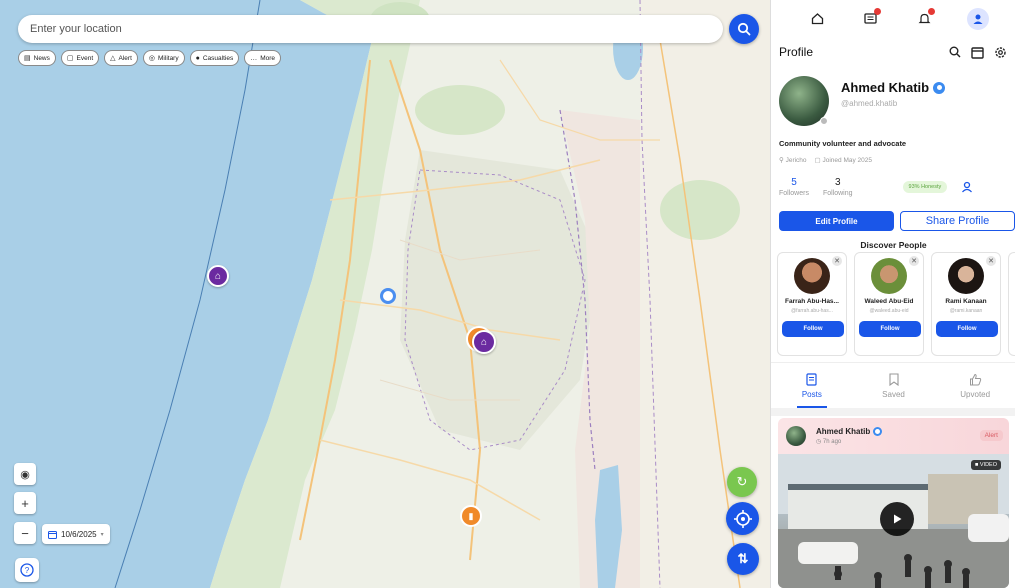 Image resolution: width=1015 pixels, height=588 pixels. Describe the element at coordinates (1011, 304) in the screenshot. I see `person-card-partial` at that location.